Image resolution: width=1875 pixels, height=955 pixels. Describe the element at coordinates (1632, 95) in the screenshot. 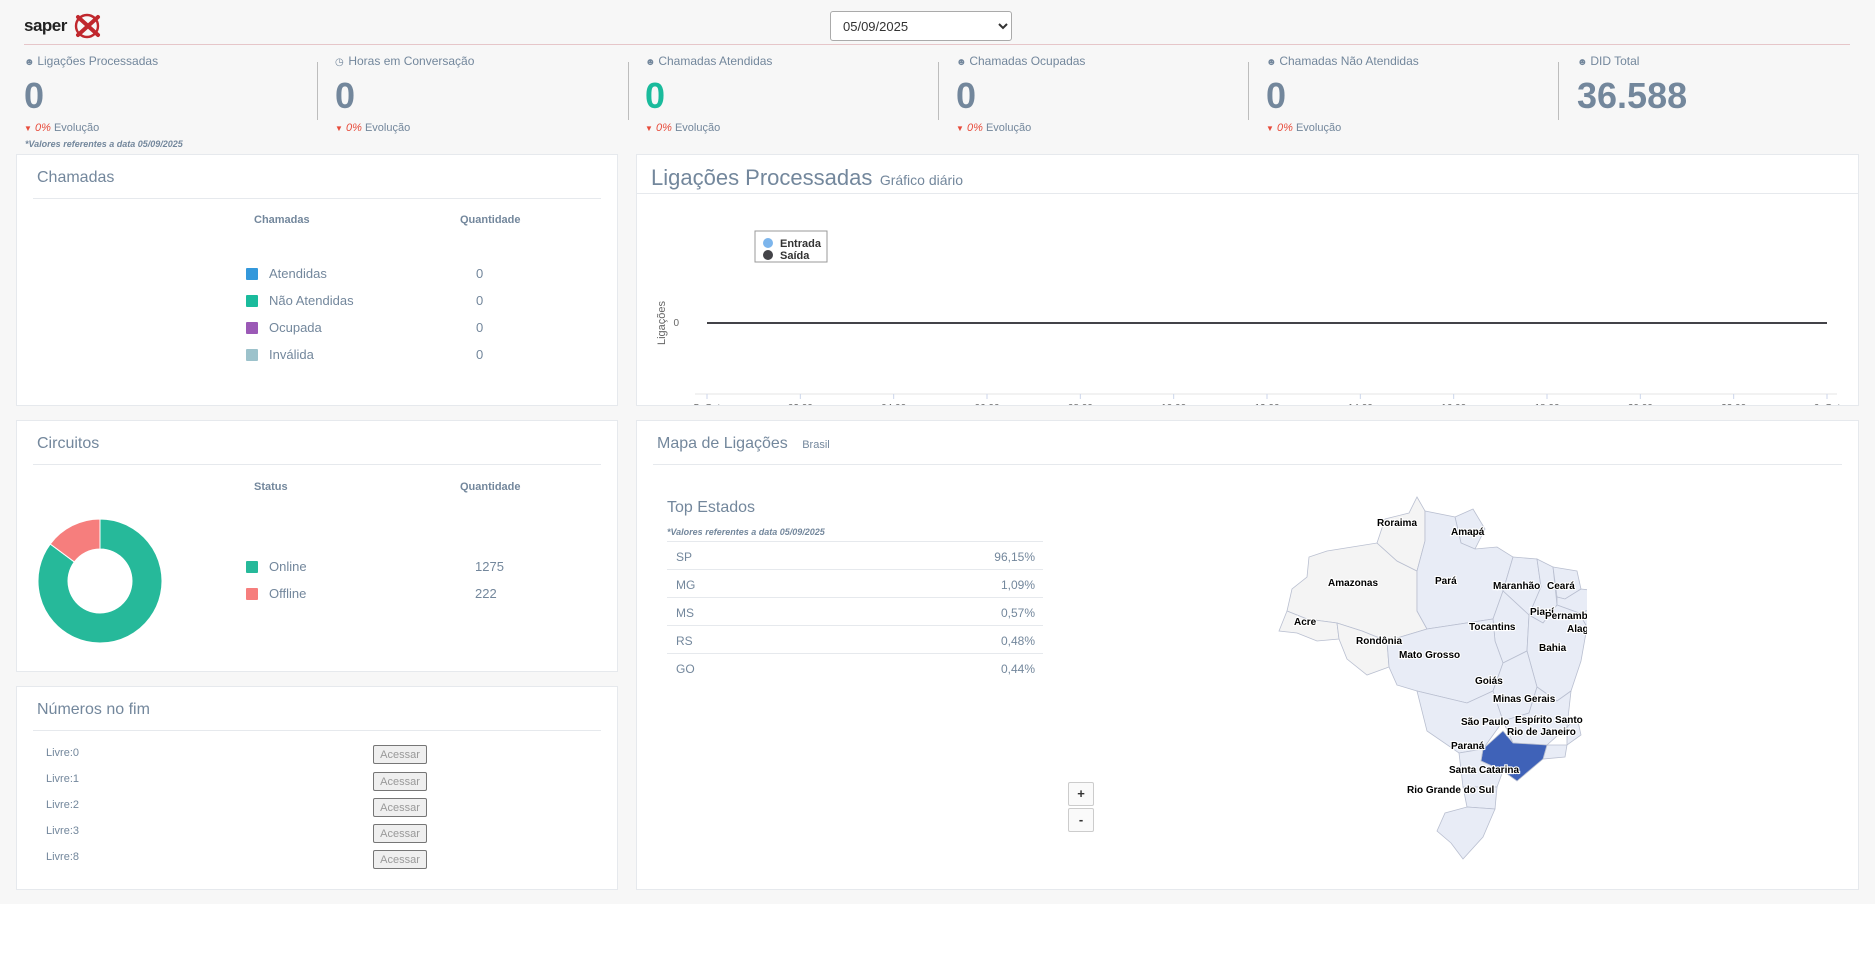

I see `kpi-value: 36.588` at that location.